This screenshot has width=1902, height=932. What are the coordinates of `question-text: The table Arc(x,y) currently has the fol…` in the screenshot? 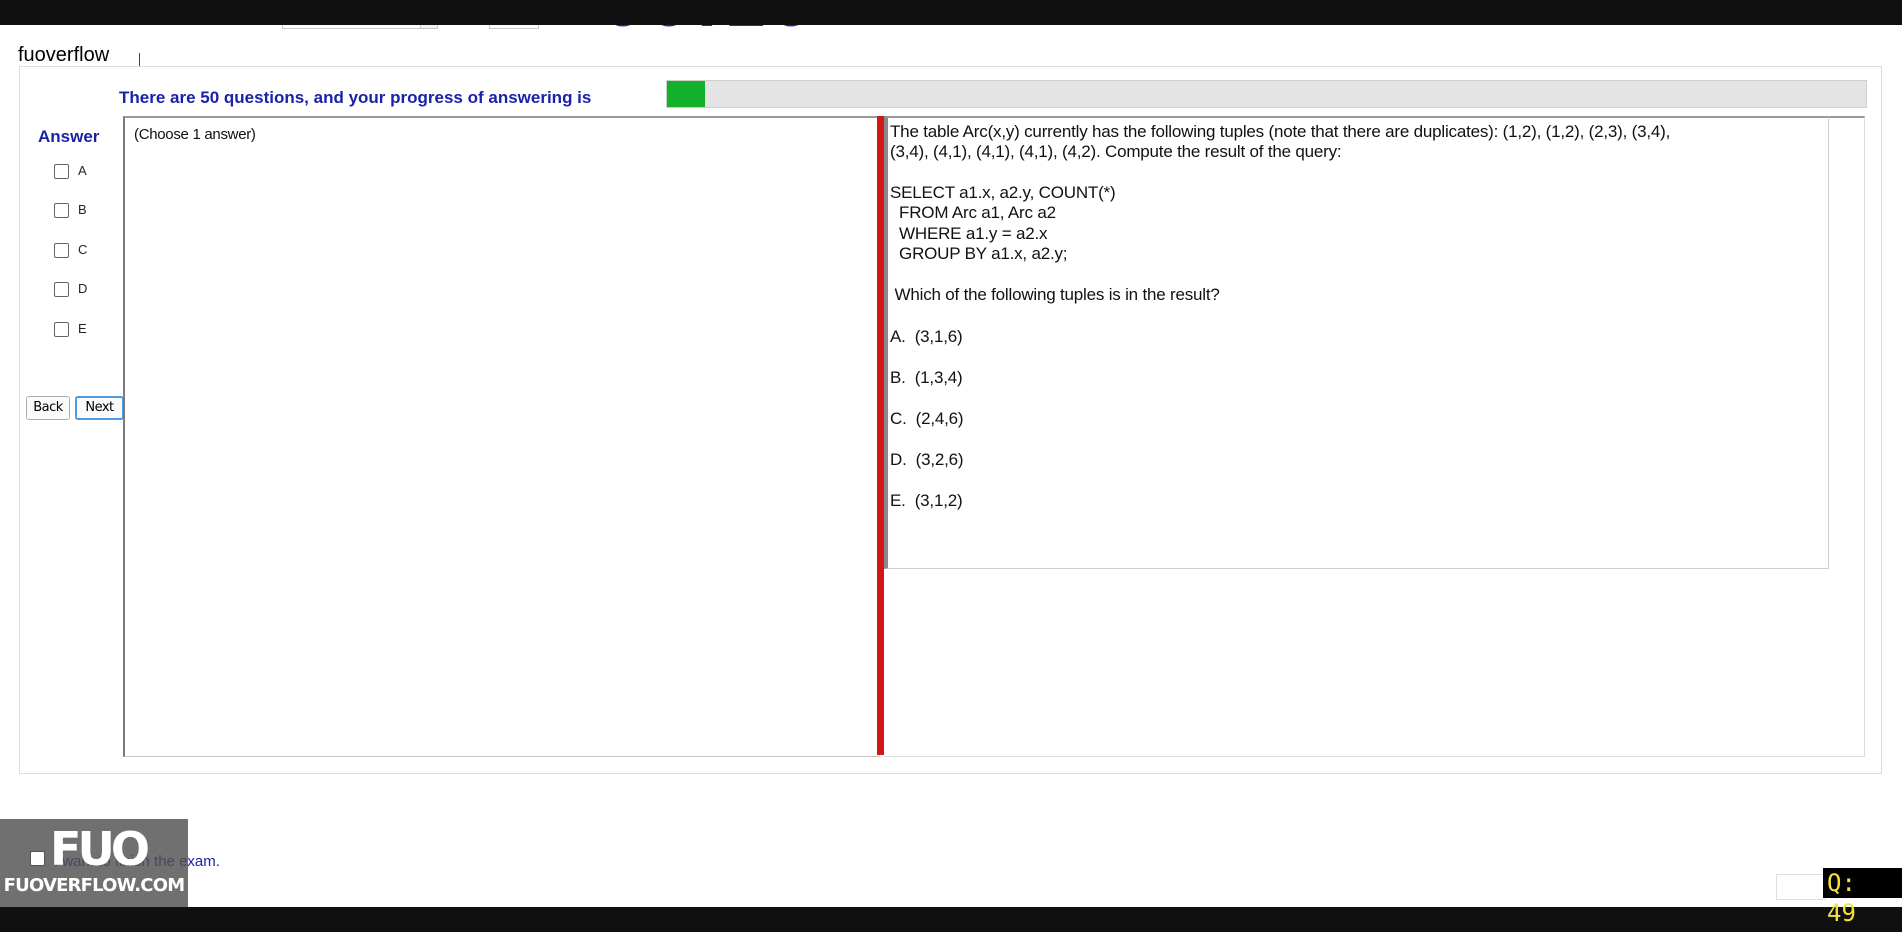 It's located at (1280, 131).